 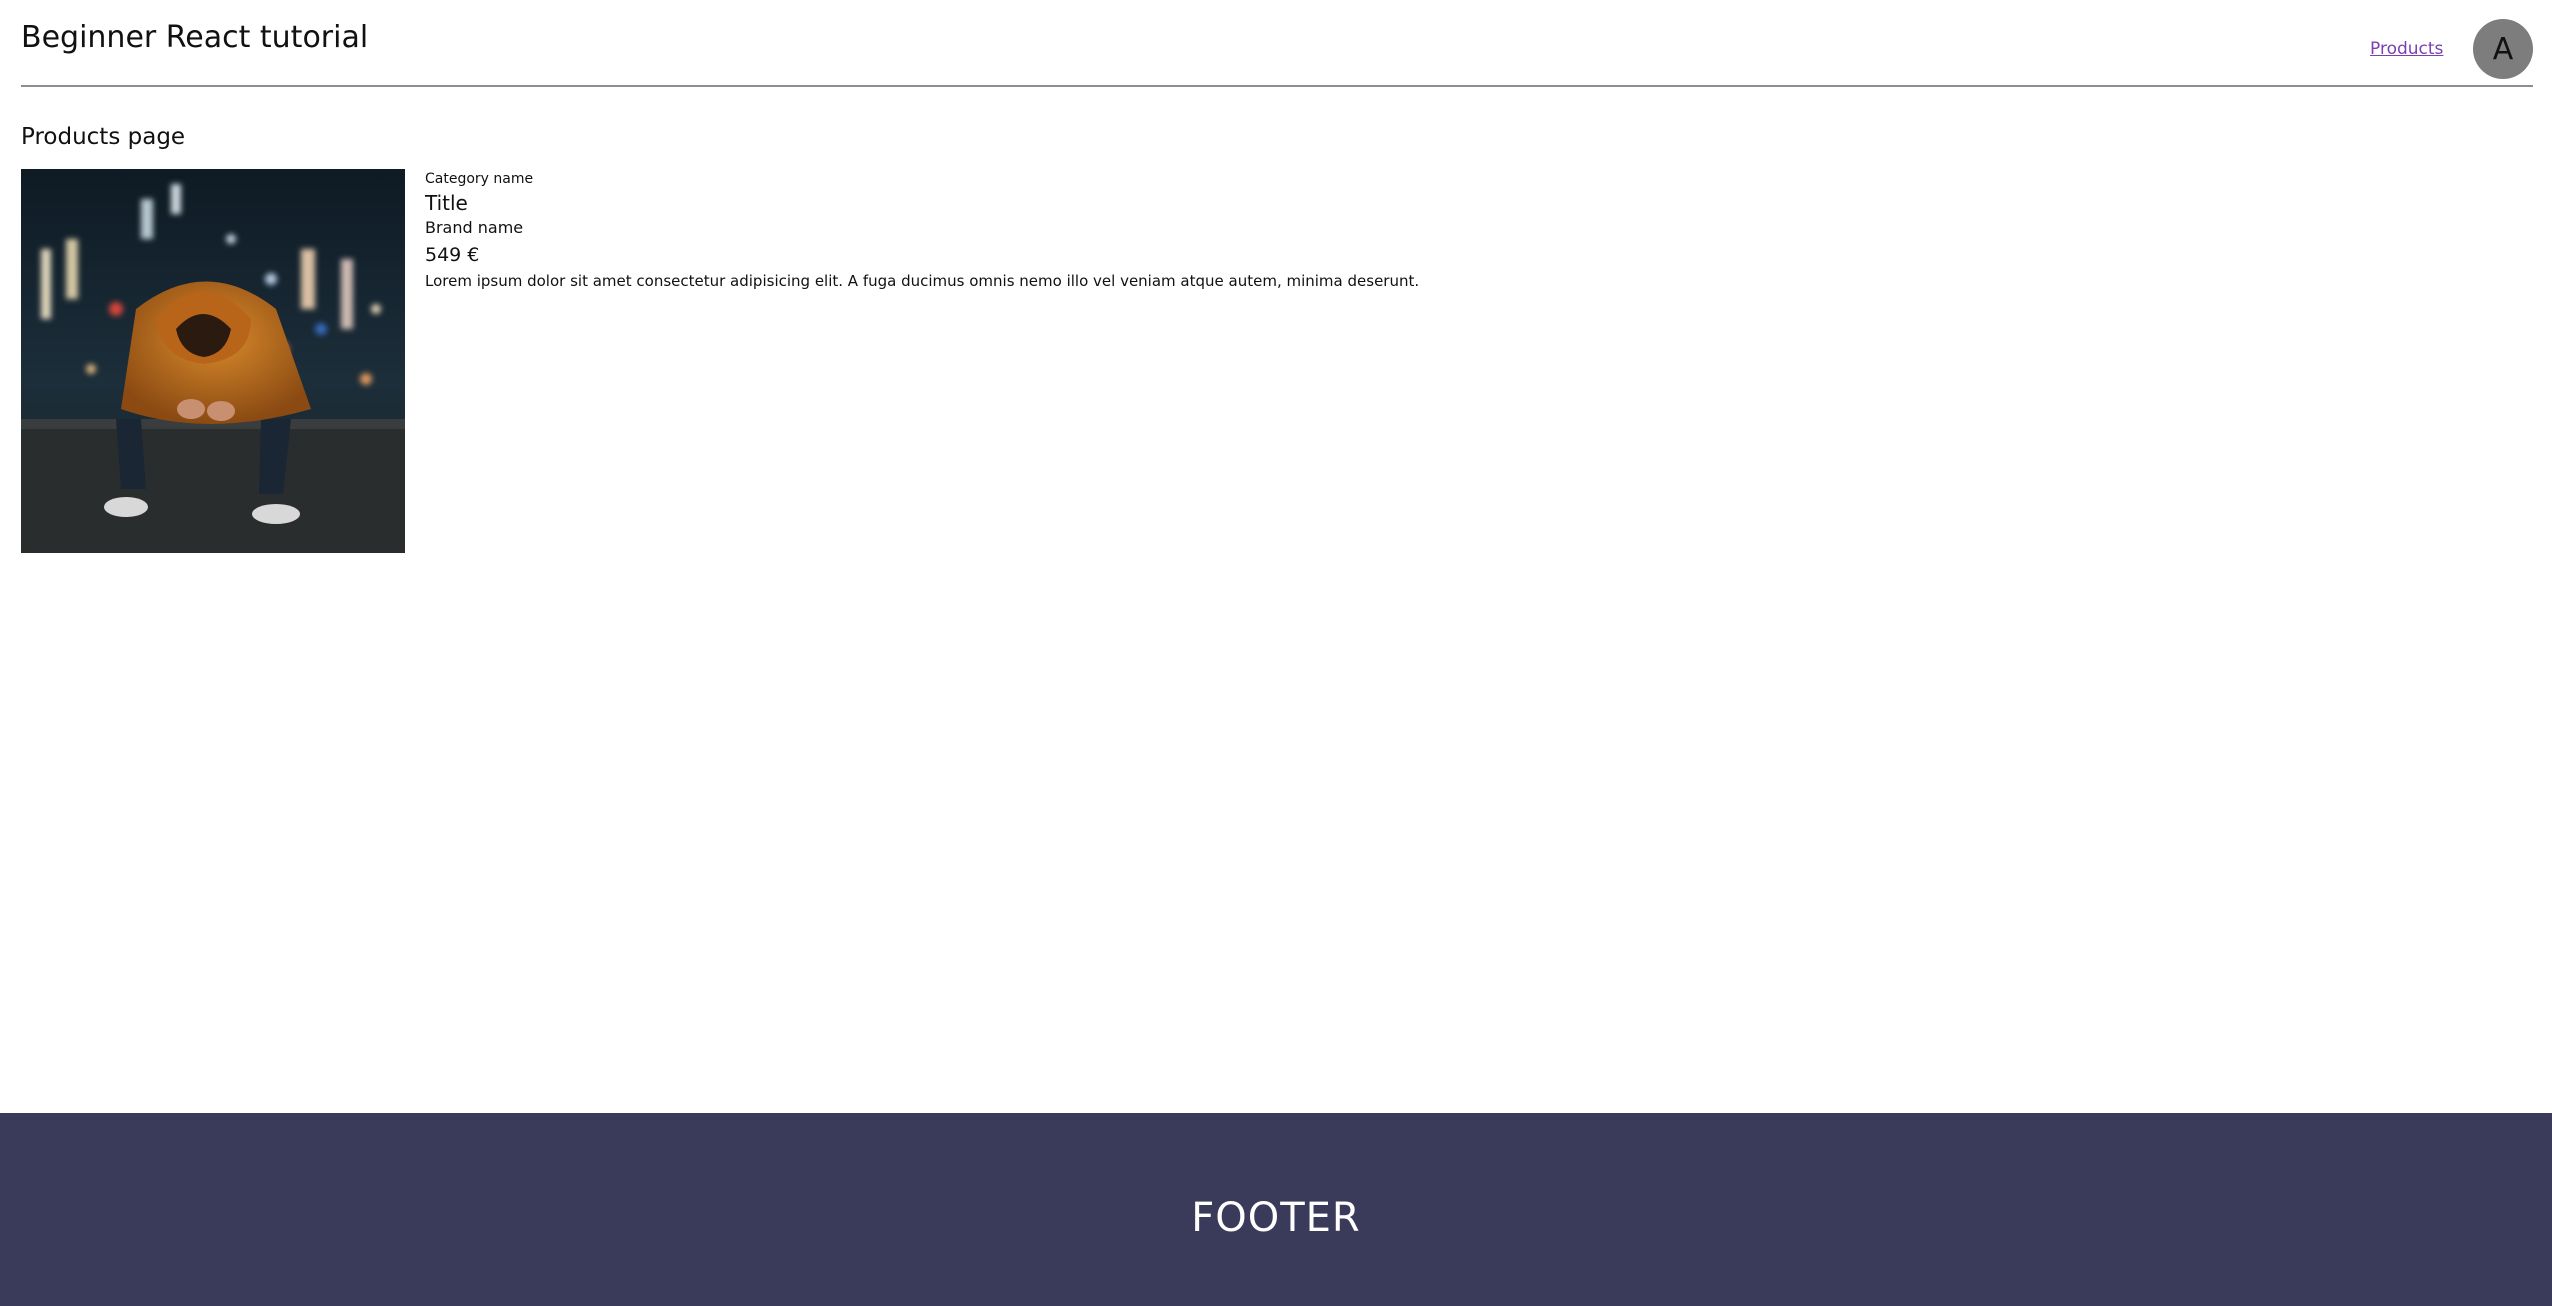 I want to click on product-title: Title, so click(x=446, y=203).